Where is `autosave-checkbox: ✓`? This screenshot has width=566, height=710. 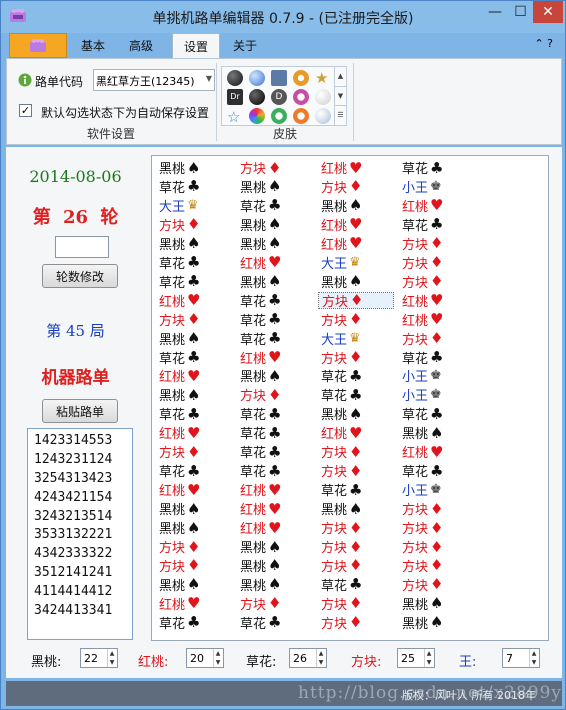 autosave-checkbox: ✓ is located at coordinates (25, 110).